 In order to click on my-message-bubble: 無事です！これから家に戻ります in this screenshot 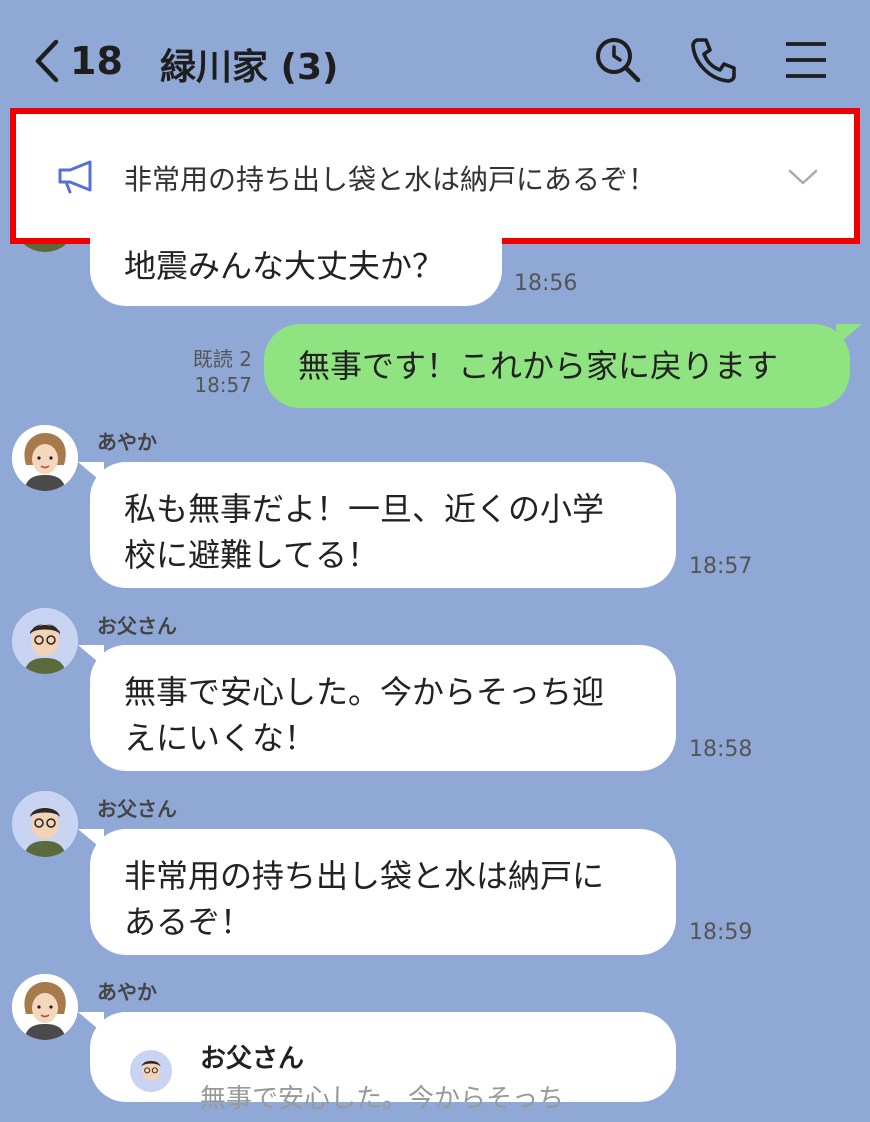, I will do `click(563, 366)`.